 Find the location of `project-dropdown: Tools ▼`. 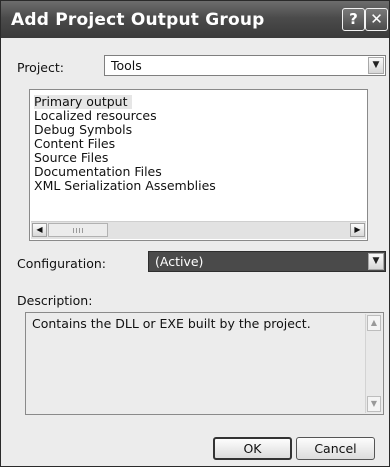

project-dropdown: Tools ▼ is located at coordinates (245, 65).